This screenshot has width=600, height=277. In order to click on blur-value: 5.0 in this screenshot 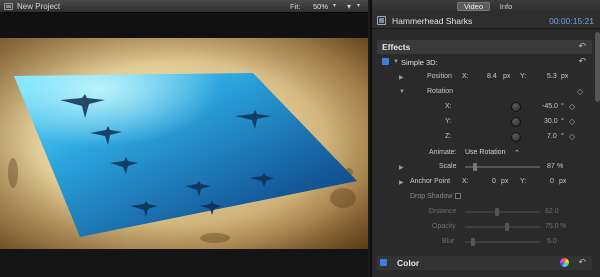, I will do `click(552, 241)`.